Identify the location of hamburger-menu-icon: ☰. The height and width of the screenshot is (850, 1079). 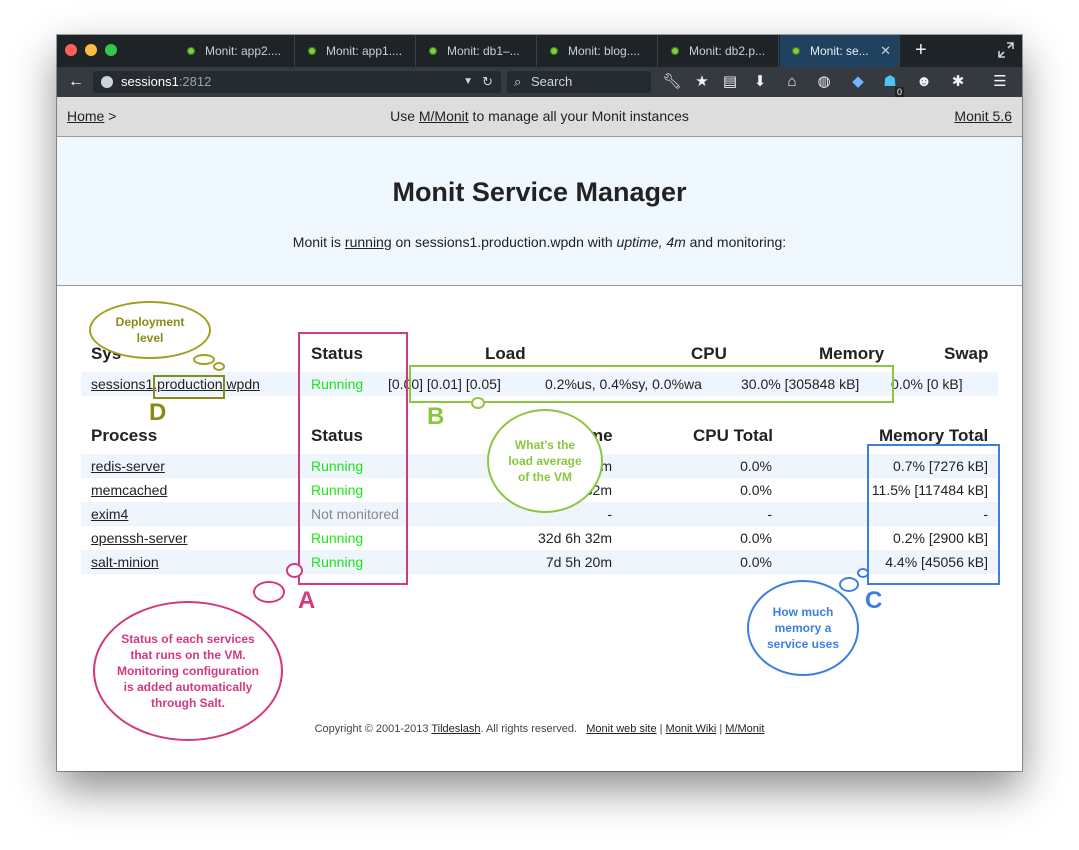
(1000, 82).